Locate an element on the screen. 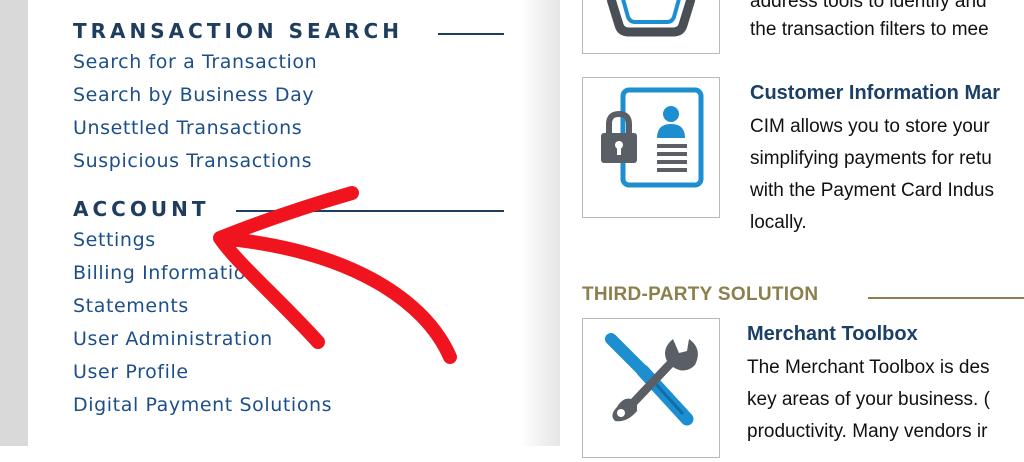 The height and width of the screenshot is (462, 1024). transaction-search-heading: TRANSACTION SEARCH is located at coordinates (238, 31).